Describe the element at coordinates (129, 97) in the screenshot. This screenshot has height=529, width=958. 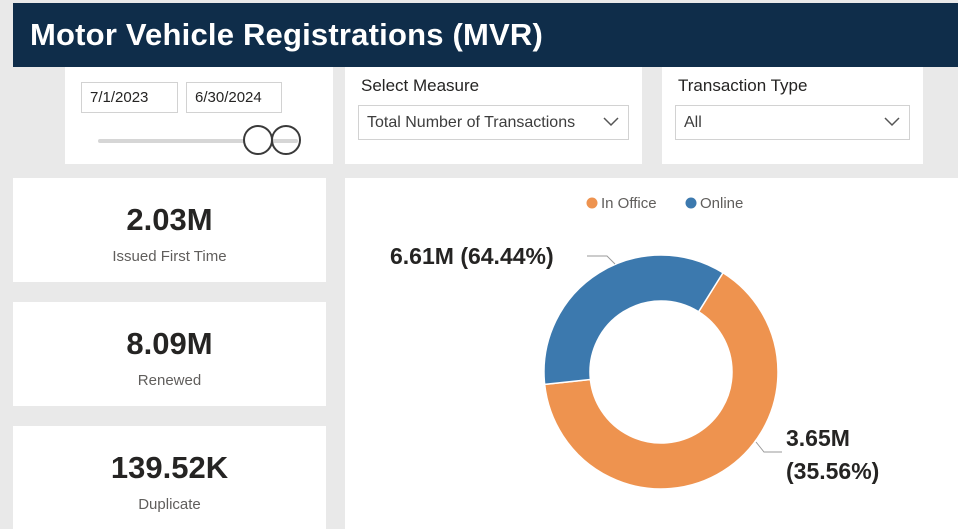
I see `start-date-input: 7/1/2023` at that location.